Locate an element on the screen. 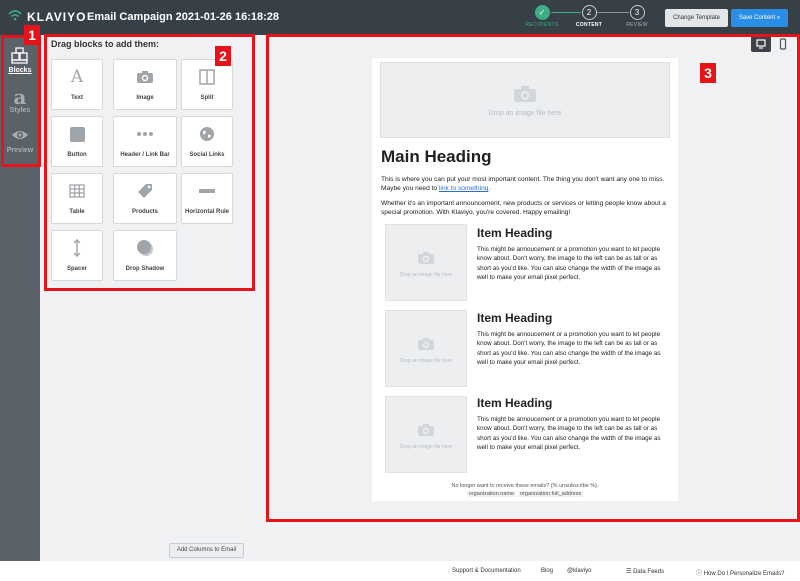  save-content-button: Save Content » is located at coordinates (759, 18).